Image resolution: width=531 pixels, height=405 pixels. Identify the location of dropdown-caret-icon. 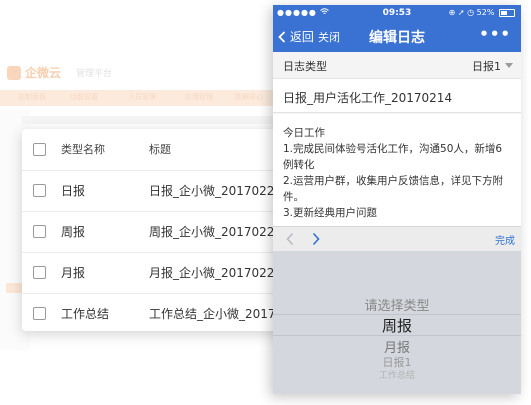
(509, 65).